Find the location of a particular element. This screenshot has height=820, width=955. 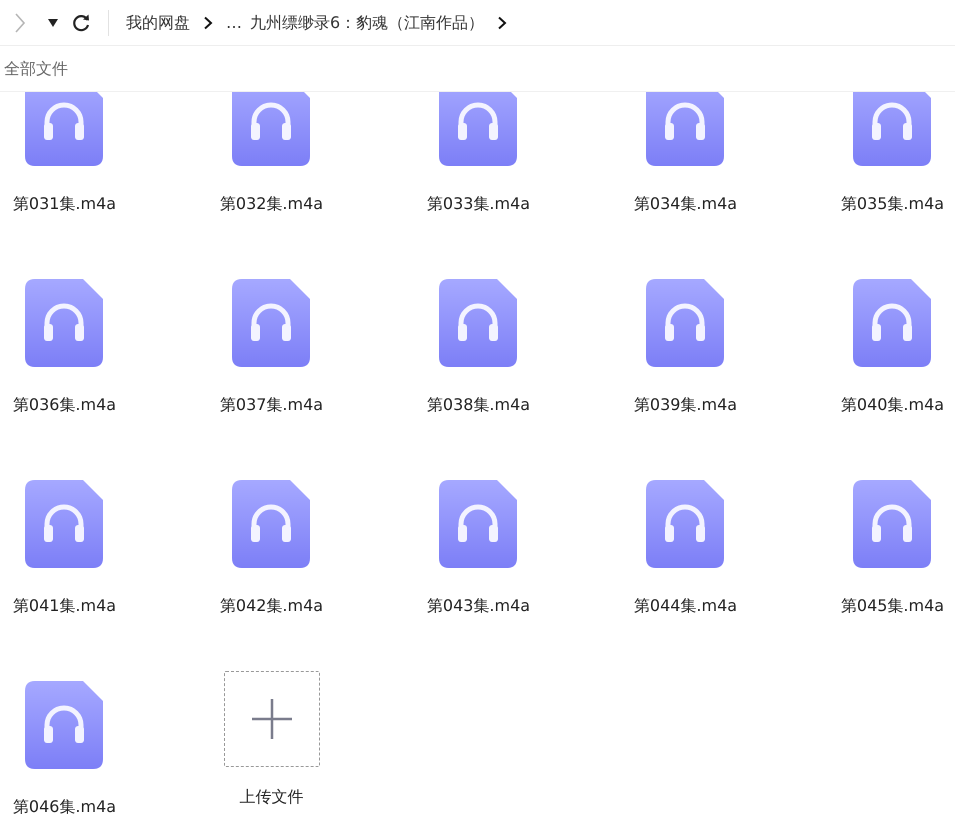

file-name: 第044集.m4a is located at coordinates (686, 606).